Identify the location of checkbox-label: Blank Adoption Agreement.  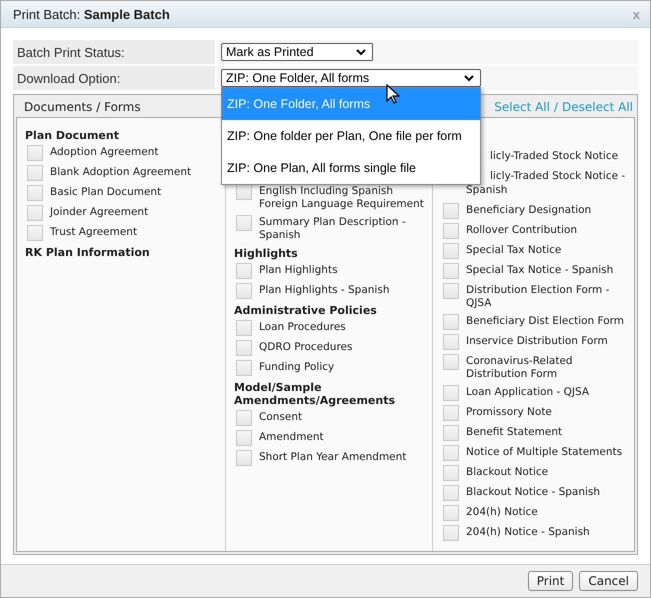
(121, 172).